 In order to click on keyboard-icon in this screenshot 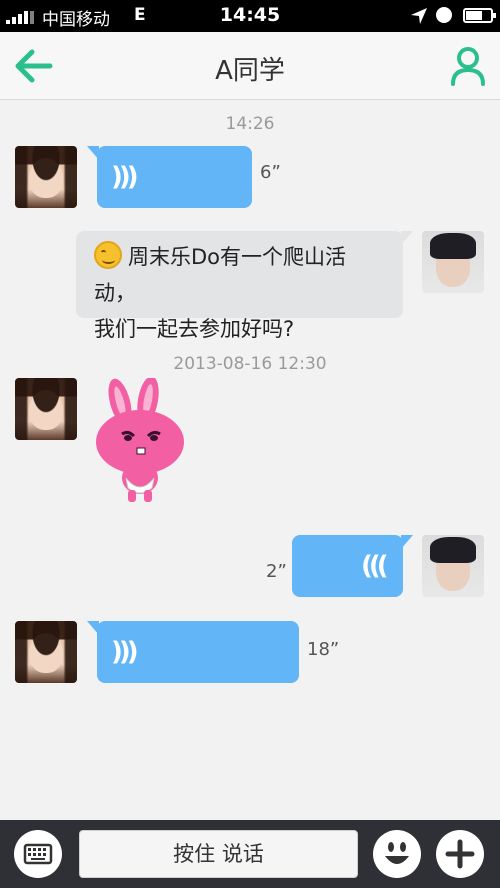, I will do `click(38, 854)`.